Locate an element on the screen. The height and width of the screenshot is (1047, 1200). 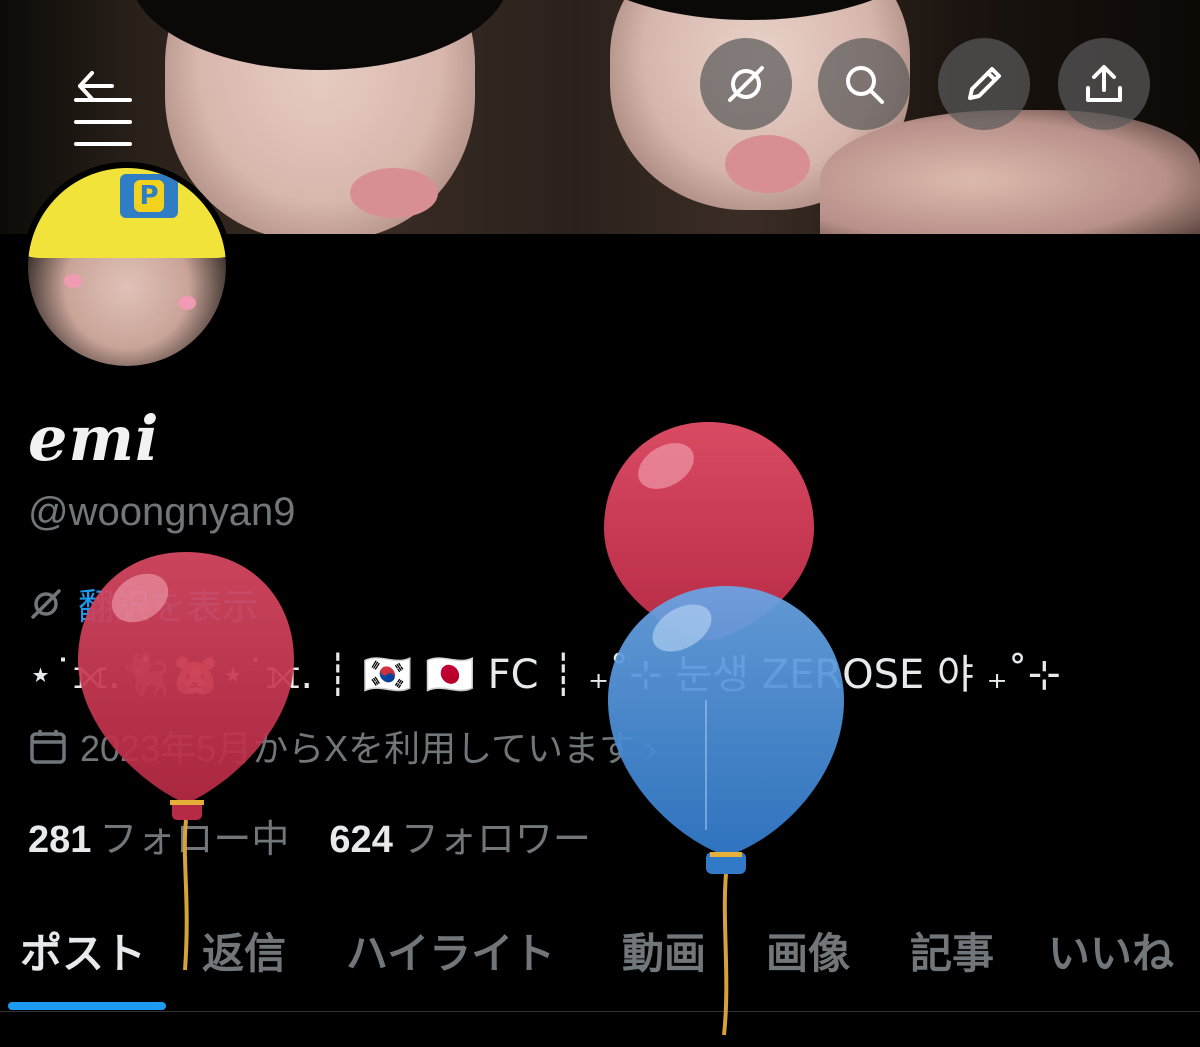
translate-link: 翻訳を表示 is located at coordinates (143, 604).